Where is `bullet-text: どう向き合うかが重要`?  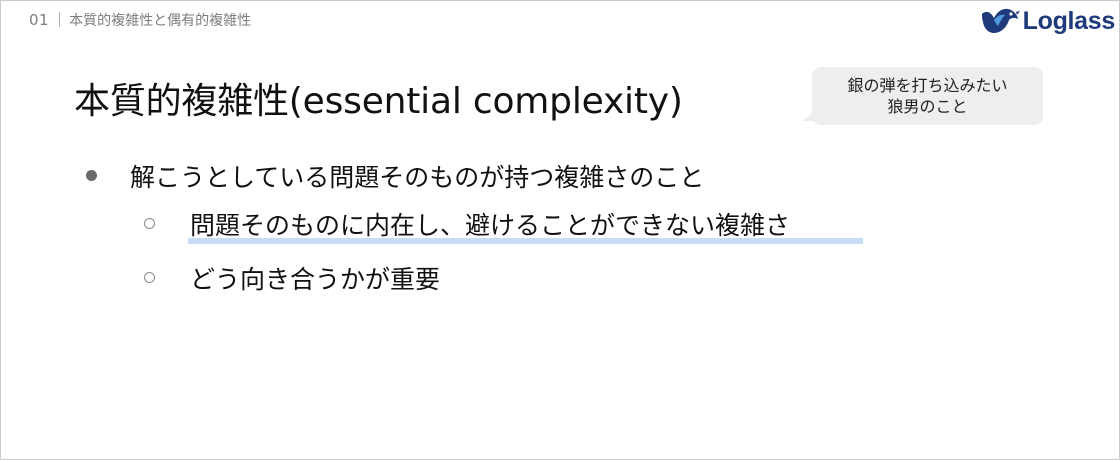 bullet-text: どう向き合うかが重要 is located at coordinates (315, 279).